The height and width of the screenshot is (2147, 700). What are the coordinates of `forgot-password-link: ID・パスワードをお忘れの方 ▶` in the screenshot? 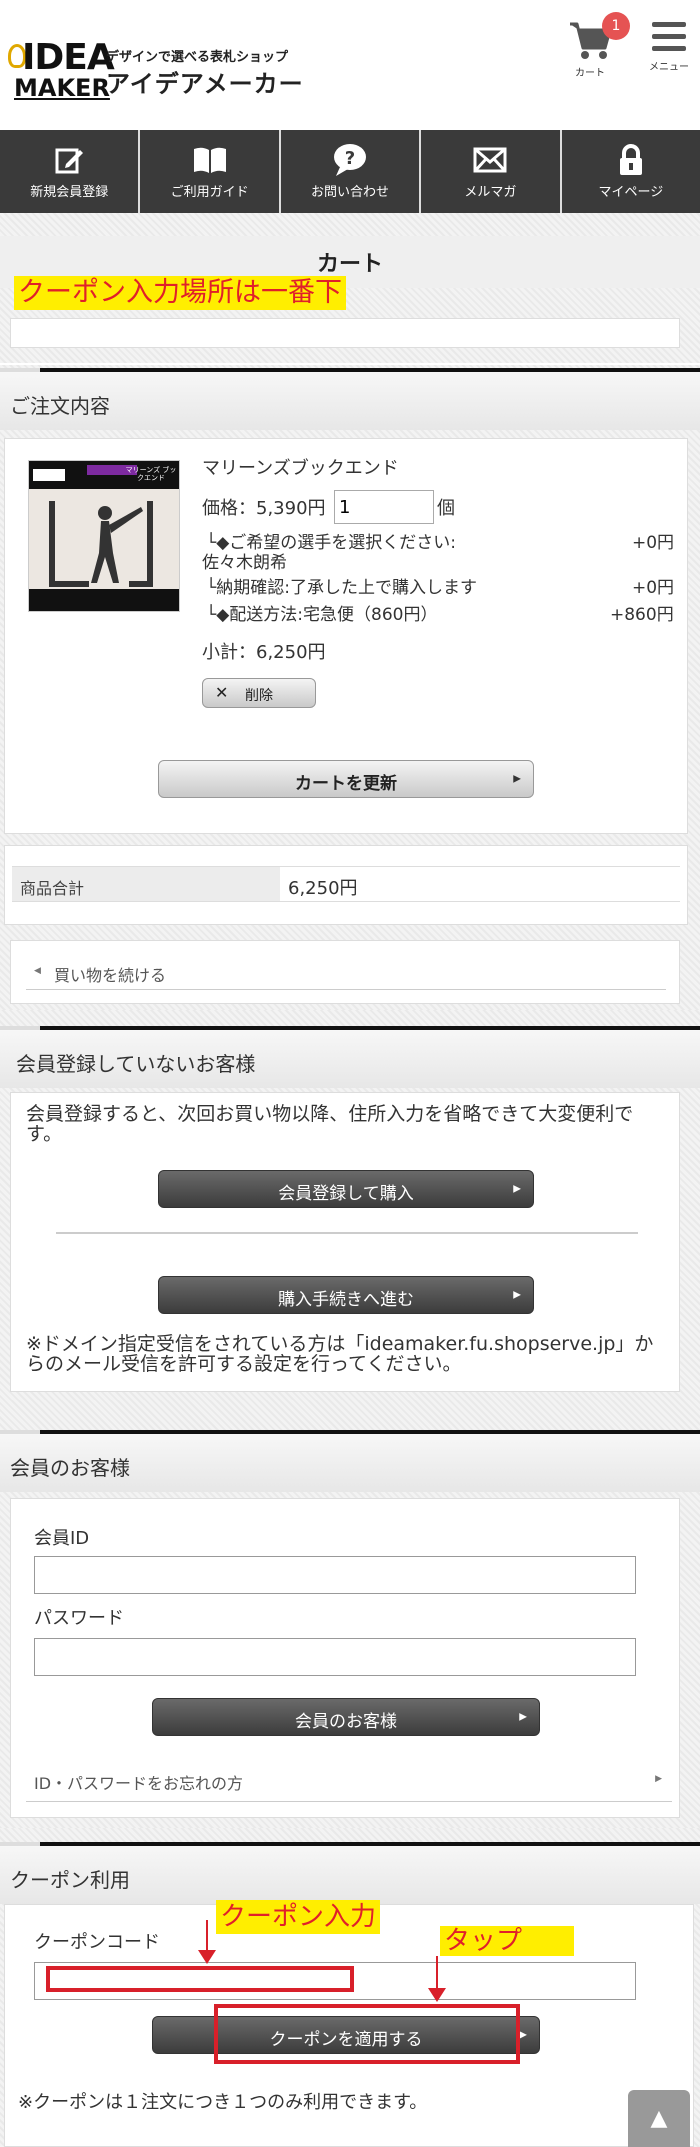 It's located at (349, 1782).